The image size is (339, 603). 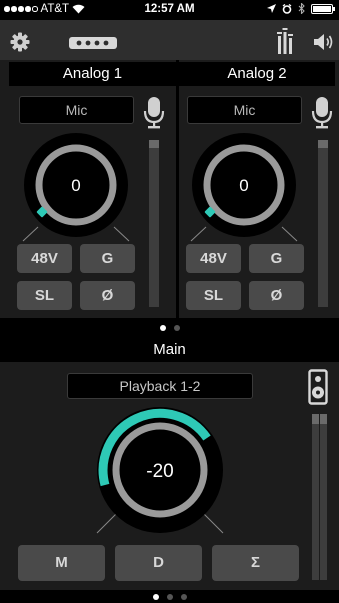 What do you see at coordinates (169, 328) in the screenshot?
I see `channel-page-indicator` at bounding box center [169, 328].